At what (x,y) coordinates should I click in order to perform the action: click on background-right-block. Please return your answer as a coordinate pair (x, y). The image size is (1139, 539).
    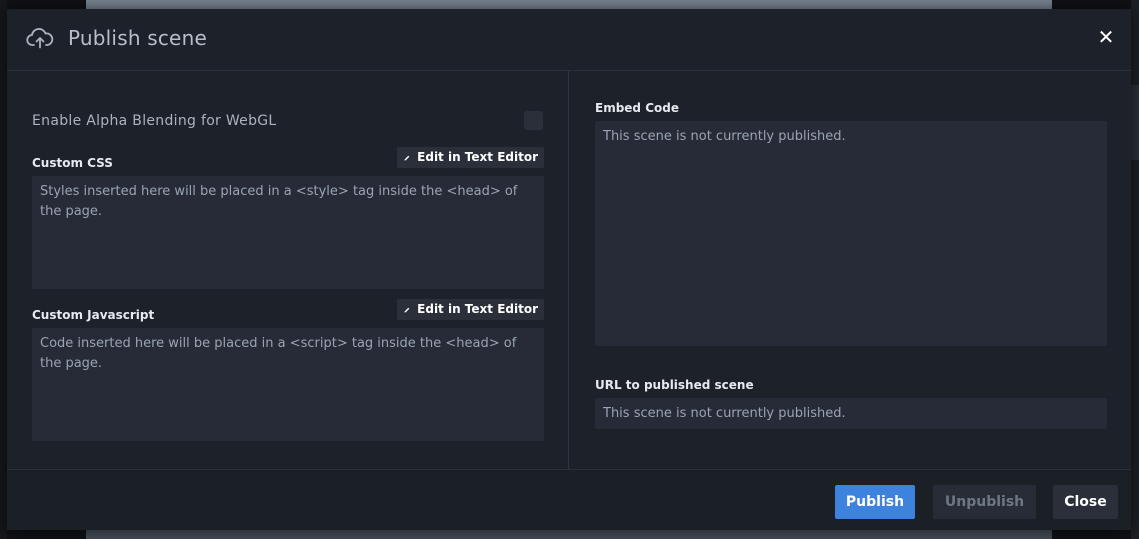
    Looking at the image, I should click on (1135, 122).